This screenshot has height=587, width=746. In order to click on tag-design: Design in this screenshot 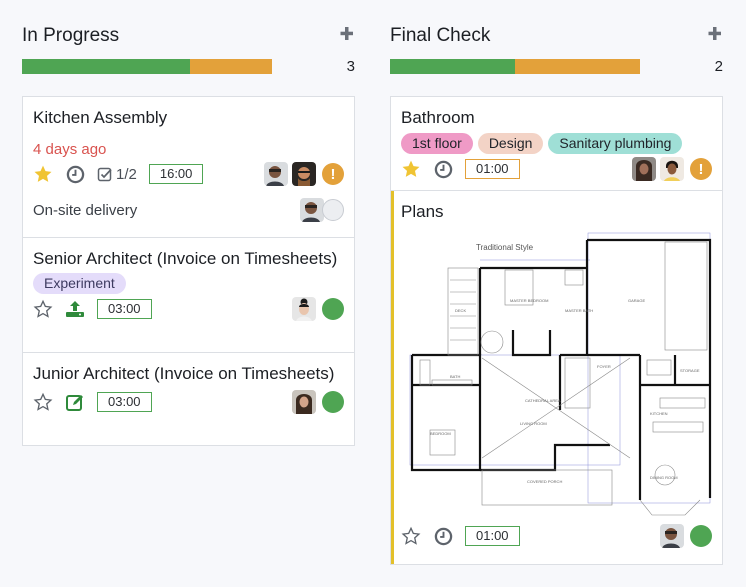, I will do `click(510, 143)`.